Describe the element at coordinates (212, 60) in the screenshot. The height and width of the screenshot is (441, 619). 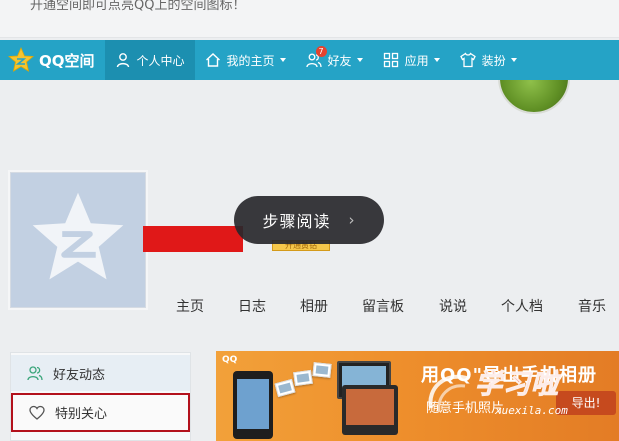
I see `home-icon` at that location.